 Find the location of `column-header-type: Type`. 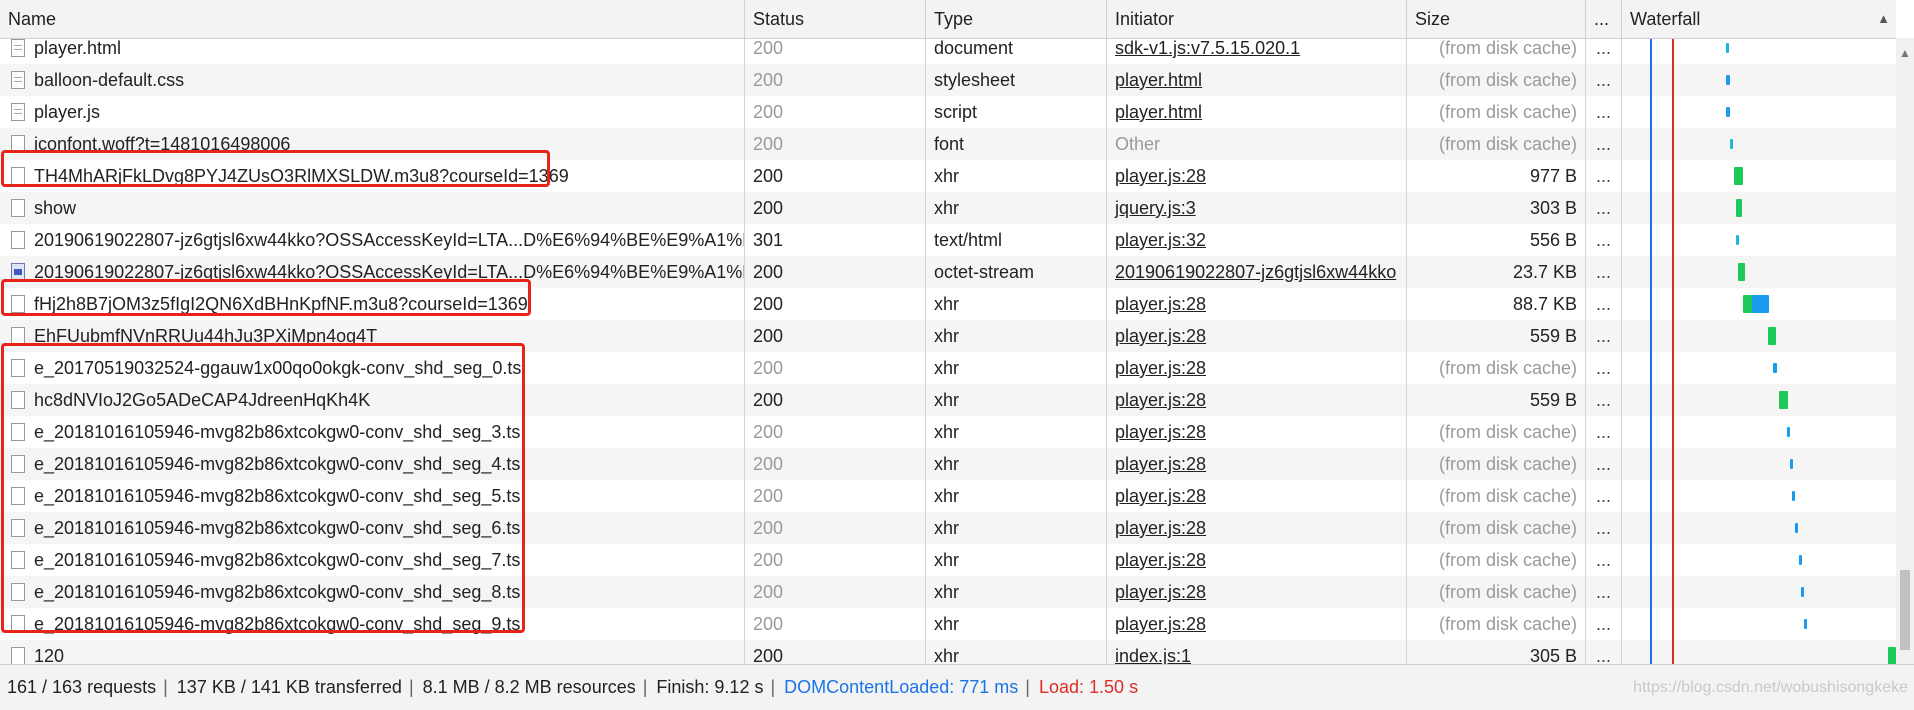

column-header-type: Type is located at coordinates (1016, 19).